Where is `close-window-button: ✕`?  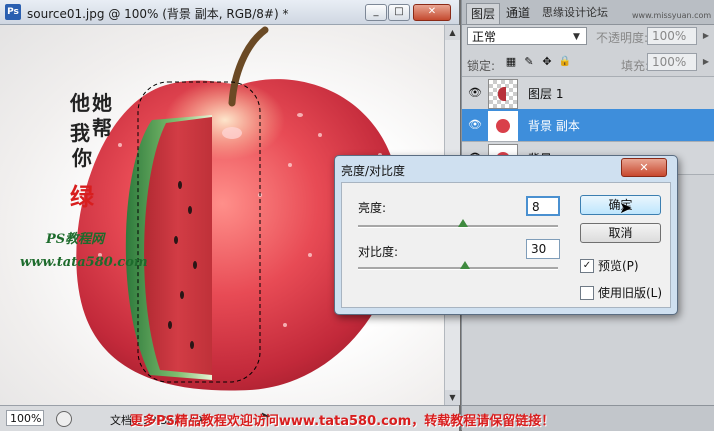 close-window-button: ✕ is located at coordinates (432, 12).